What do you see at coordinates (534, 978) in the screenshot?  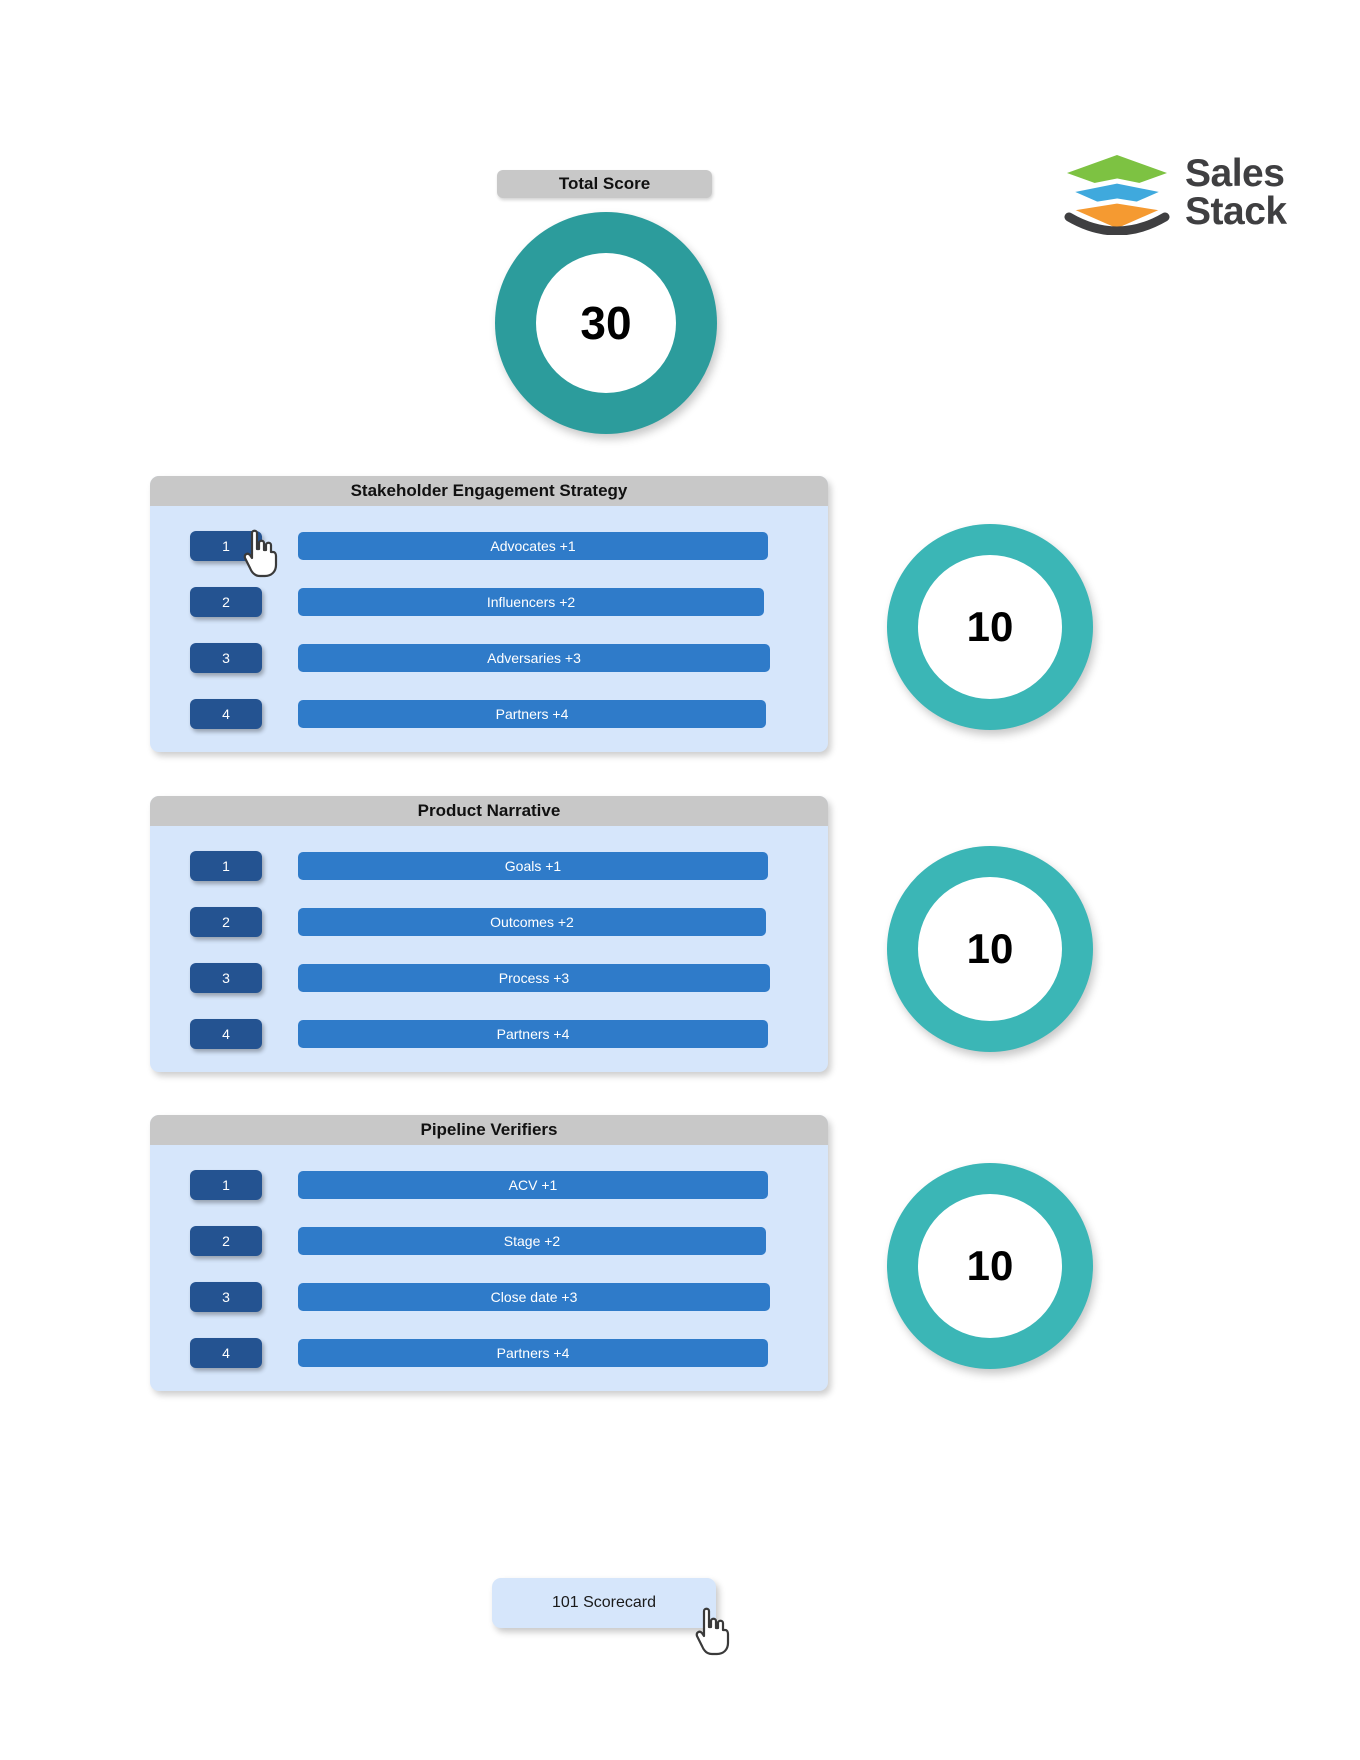 I see `row-option-button: Process +3` at bounding box center [534, 978].